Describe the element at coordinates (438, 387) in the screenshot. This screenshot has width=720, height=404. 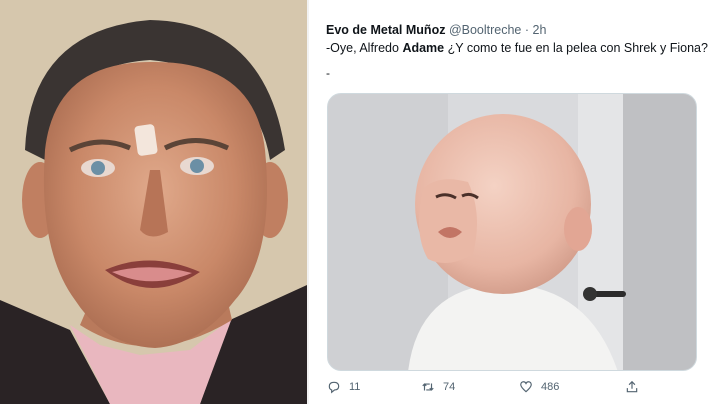
I see `retweet-button: 74` at that location.